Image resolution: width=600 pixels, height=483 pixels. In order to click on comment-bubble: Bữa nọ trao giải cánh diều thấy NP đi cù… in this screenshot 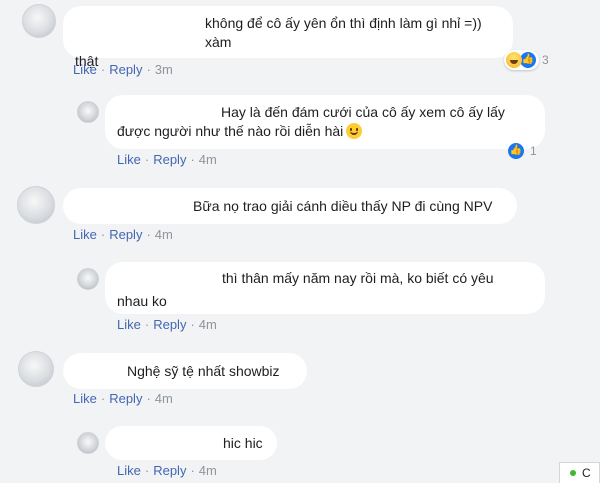, I will do `click(290, 206)`.